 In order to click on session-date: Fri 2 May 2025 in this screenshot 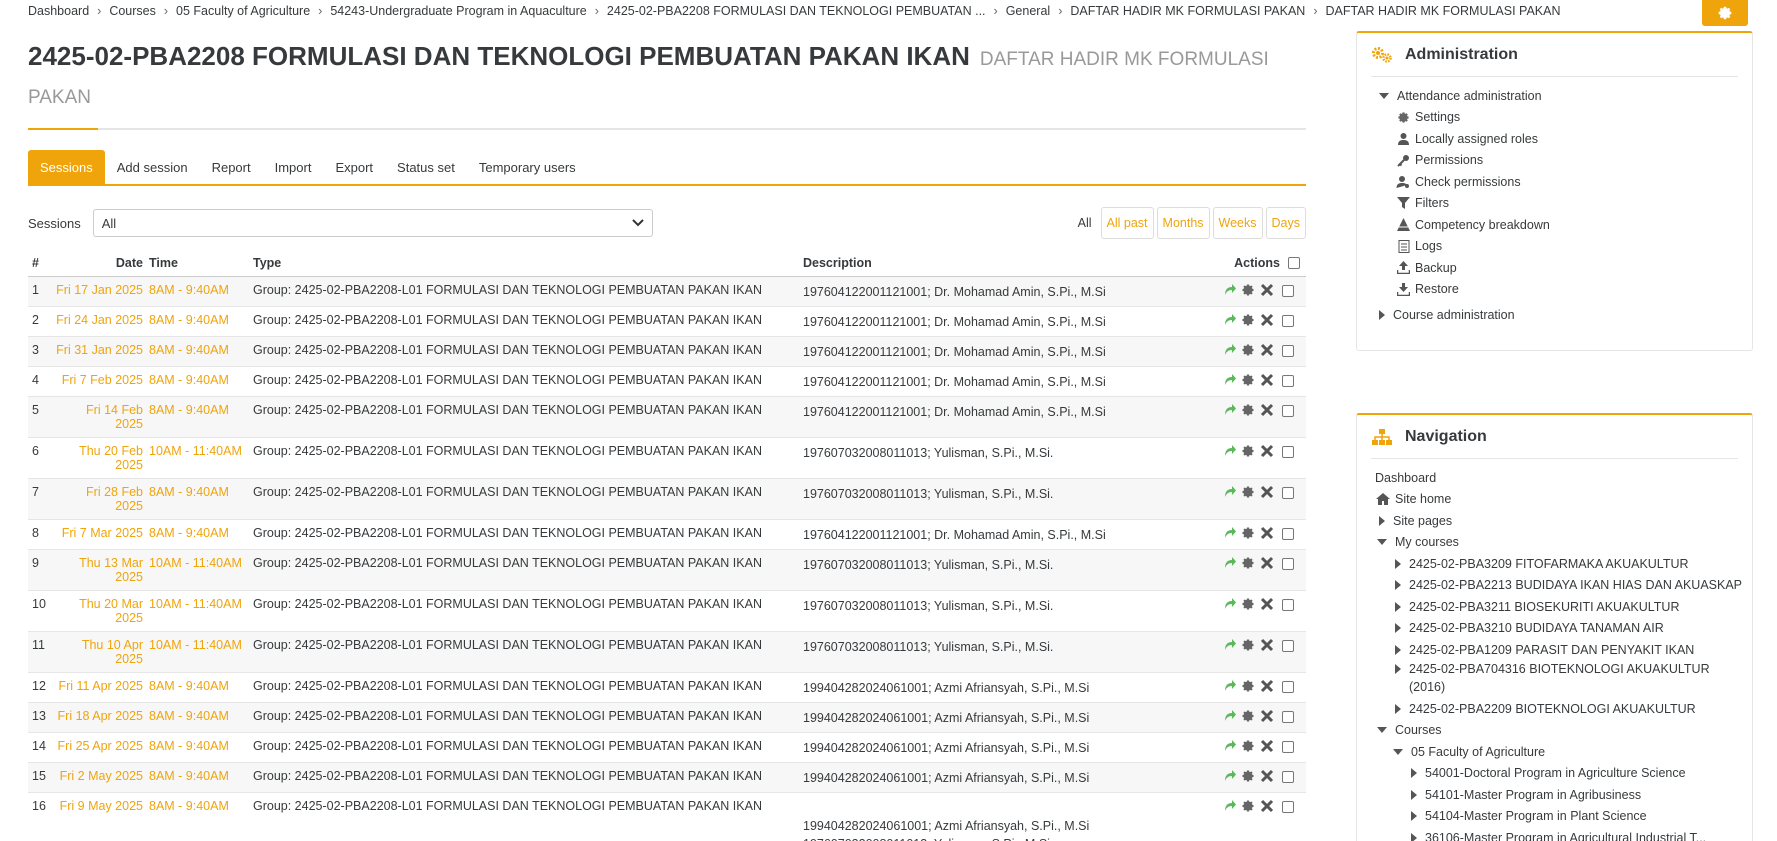, I will do `click(102, 776)`.